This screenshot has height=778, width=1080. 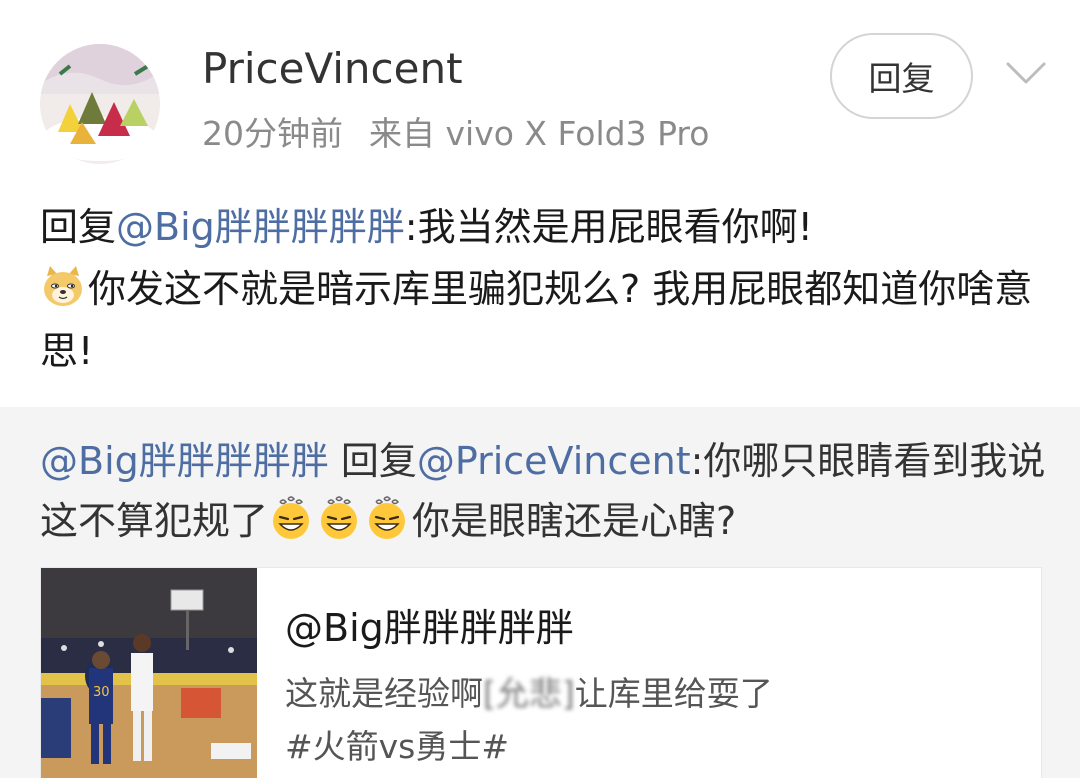 What do you see at coordinates (397, 747) in the screenshot?
I see `card-hashtag: #火箭vs勇士#` at bounding box center [397, 747].